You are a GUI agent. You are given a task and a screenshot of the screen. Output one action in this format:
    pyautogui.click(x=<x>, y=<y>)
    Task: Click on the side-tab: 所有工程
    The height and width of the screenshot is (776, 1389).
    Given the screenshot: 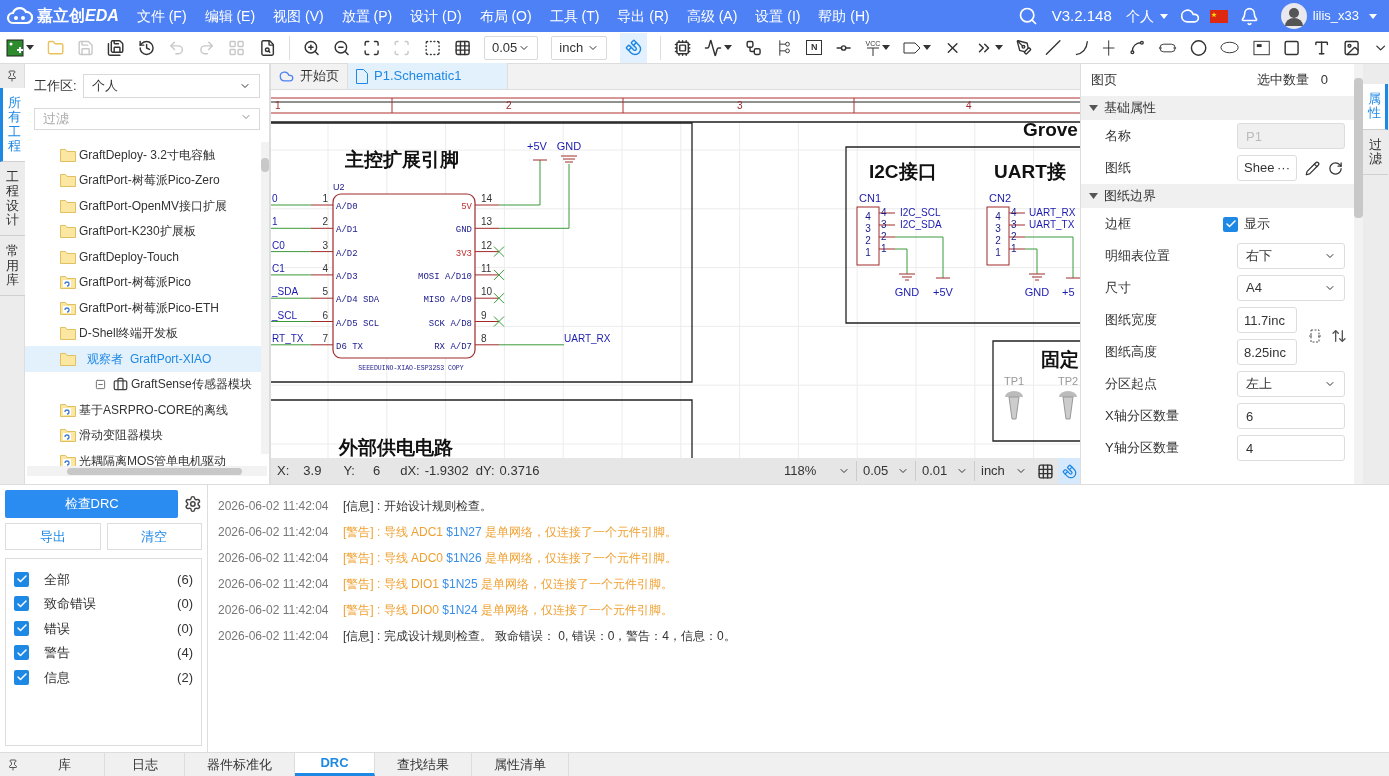 What is the action you would take?
    pyautogui.click(x=12, y=125)
    